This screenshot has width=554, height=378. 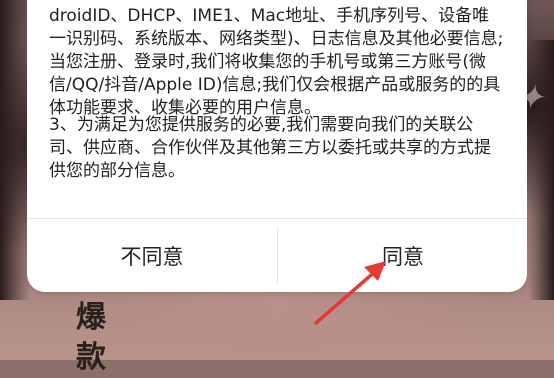 I want to click on red-arrow-icon, so click(x=350, y=293).